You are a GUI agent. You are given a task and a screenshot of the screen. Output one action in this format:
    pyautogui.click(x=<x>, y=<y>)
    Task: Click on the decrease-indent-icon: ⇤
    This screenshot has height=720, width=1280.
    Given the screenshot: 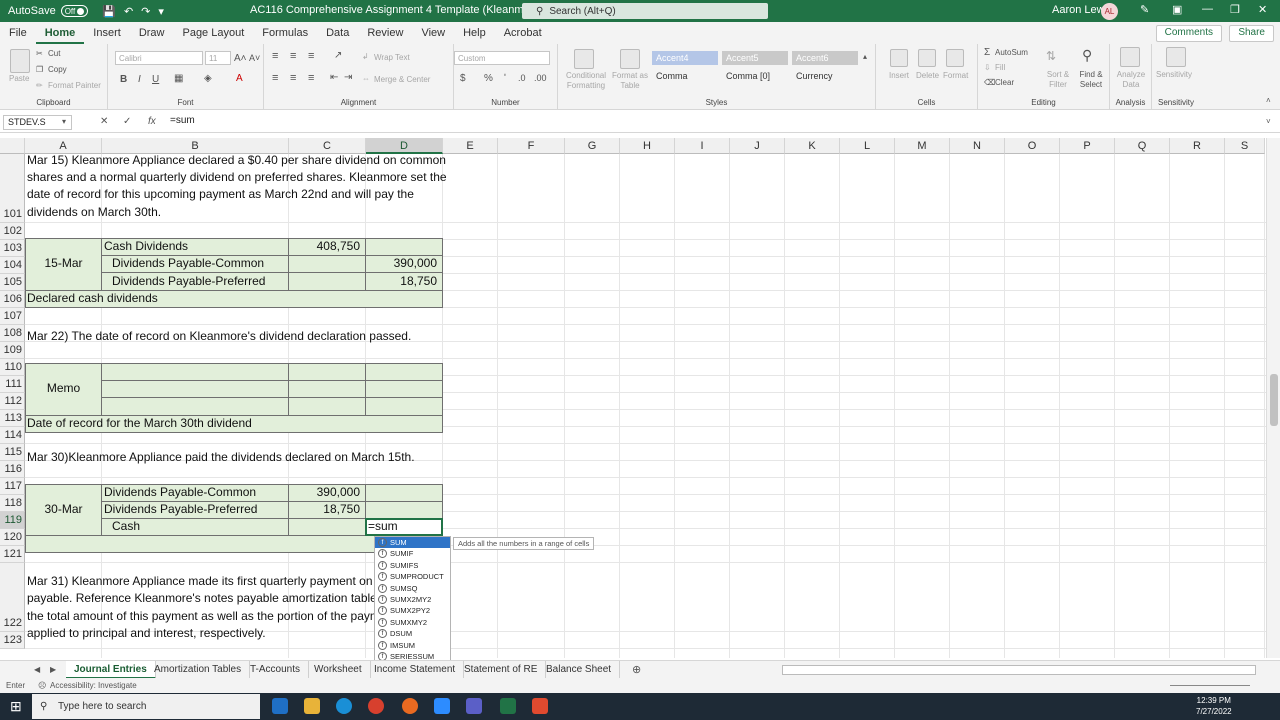 What is the action you would take?
    pyautogui.click(x=334, y=77)
    